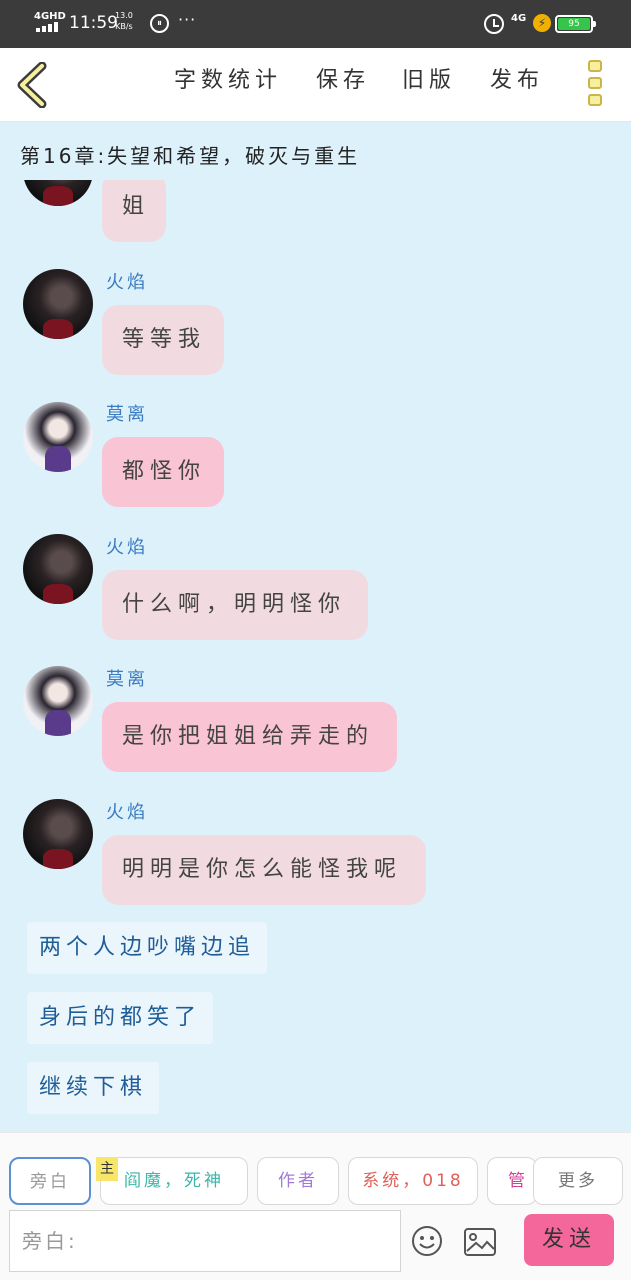  What do you see at coordinates (512, 1181) in the screenshot?
I see `role-admin: 管` at bounding box center [512, 1181].